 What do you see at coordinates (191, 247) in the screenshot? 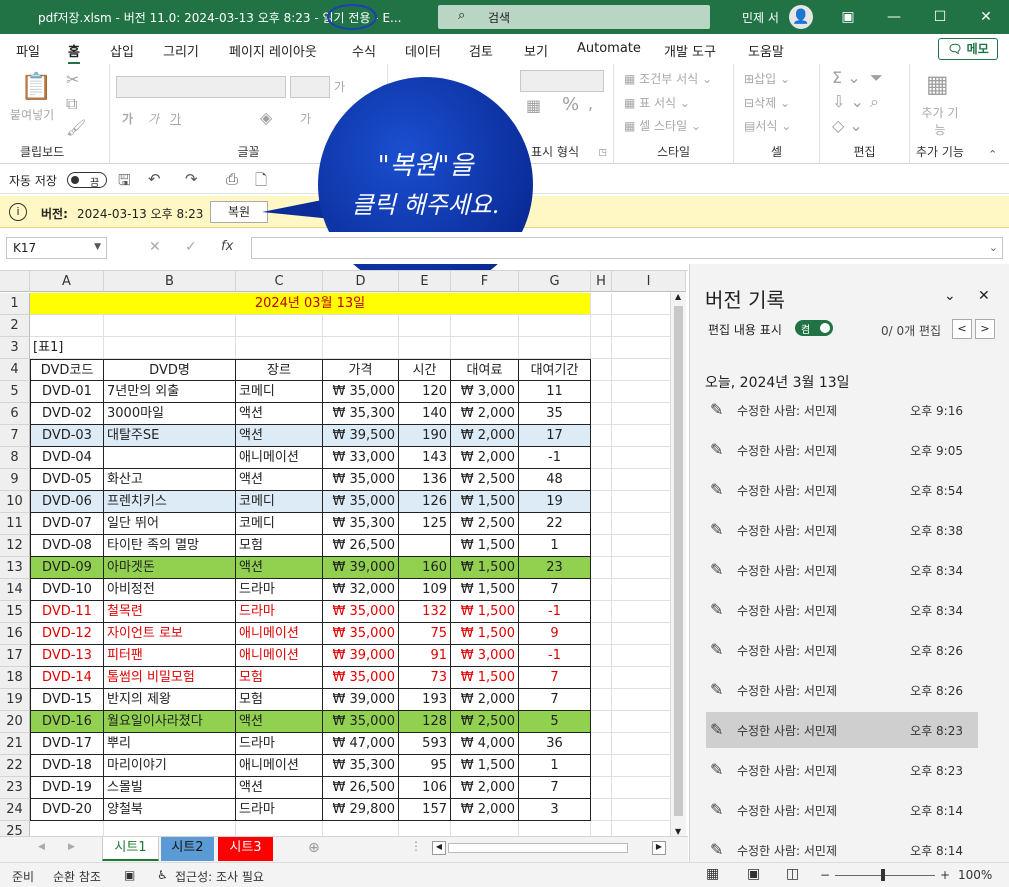
I see `enter-icon: ✓` at bounding box center [191, 247].